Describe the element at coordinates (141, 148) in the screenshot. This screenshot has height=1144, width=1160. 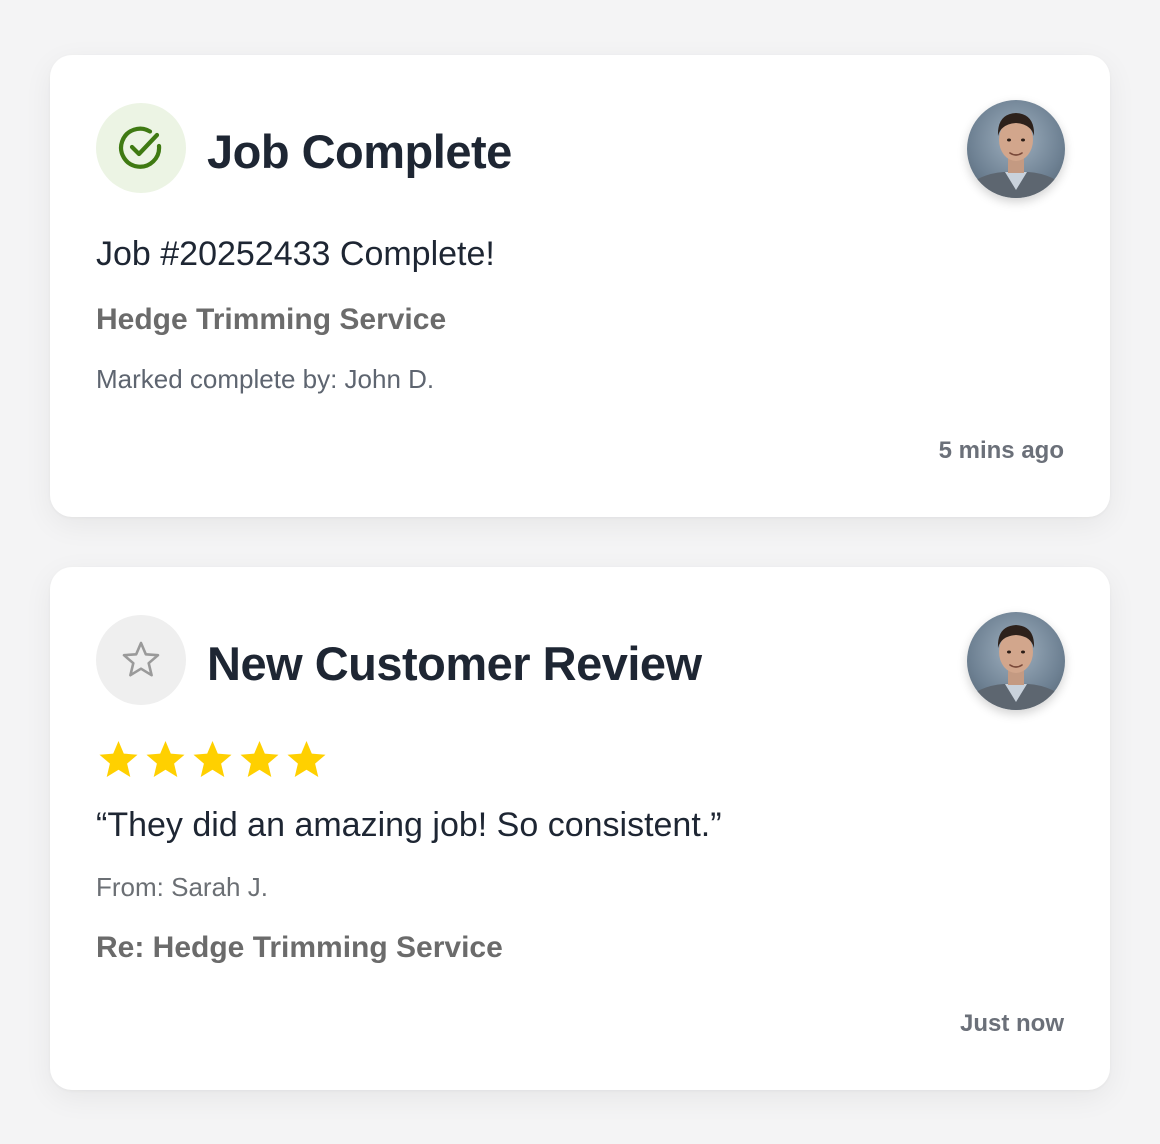
I see `check-circle-icon` at that location.